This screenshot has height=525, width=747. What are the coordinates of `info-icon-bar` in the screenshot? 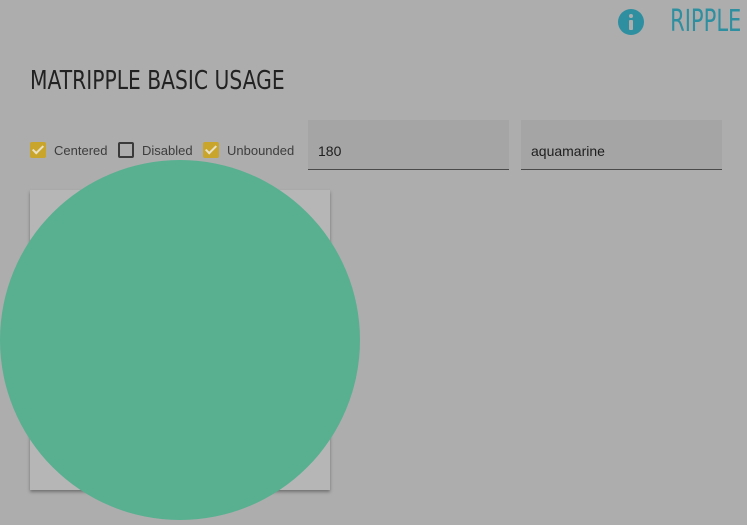 It's located at (630, 25).